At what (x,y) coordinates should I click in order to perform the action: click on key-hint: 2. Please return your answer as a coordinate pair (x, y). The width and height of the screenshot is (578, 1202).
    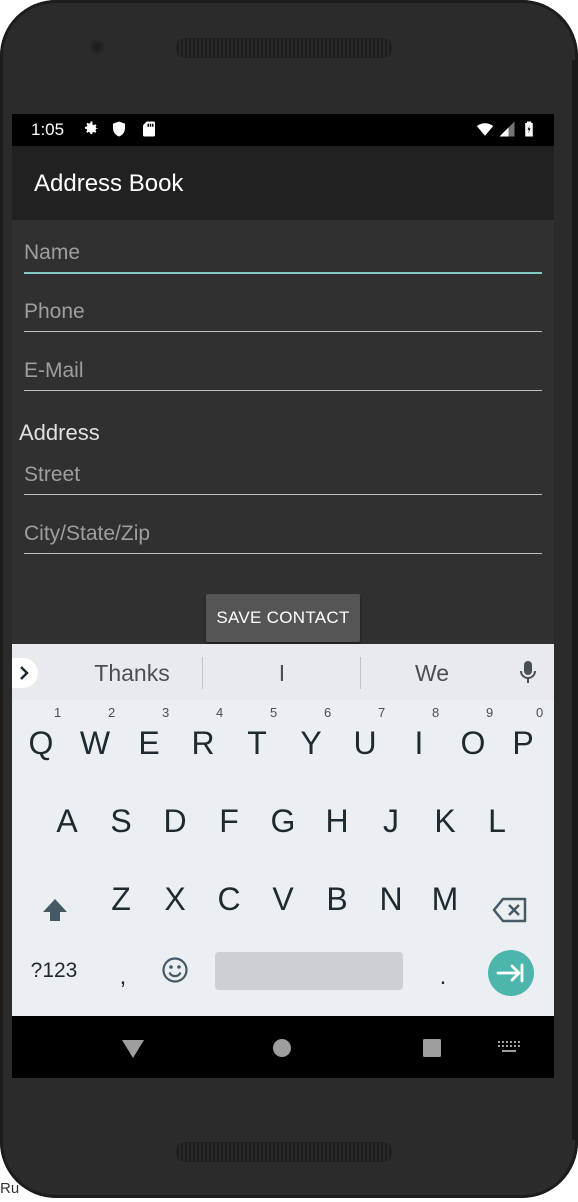
    Looking at the image, I should click on (112, 712).